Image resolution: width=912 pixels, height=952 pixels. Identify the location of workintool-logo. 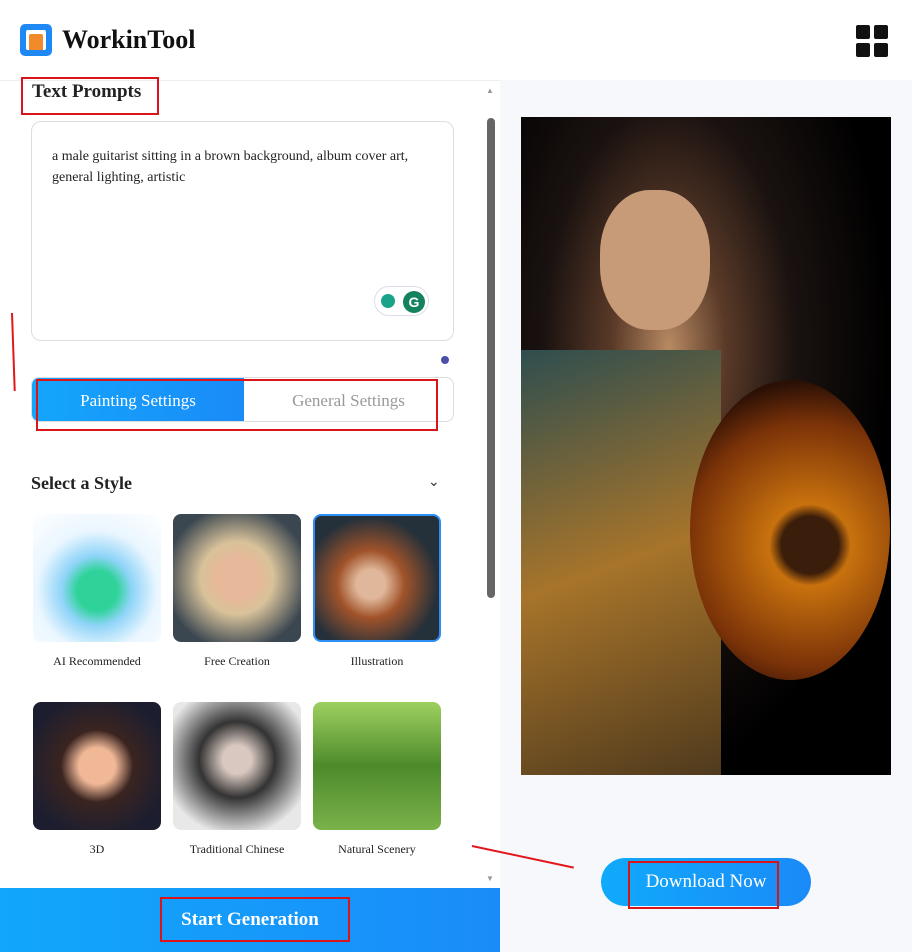
(36, 40).